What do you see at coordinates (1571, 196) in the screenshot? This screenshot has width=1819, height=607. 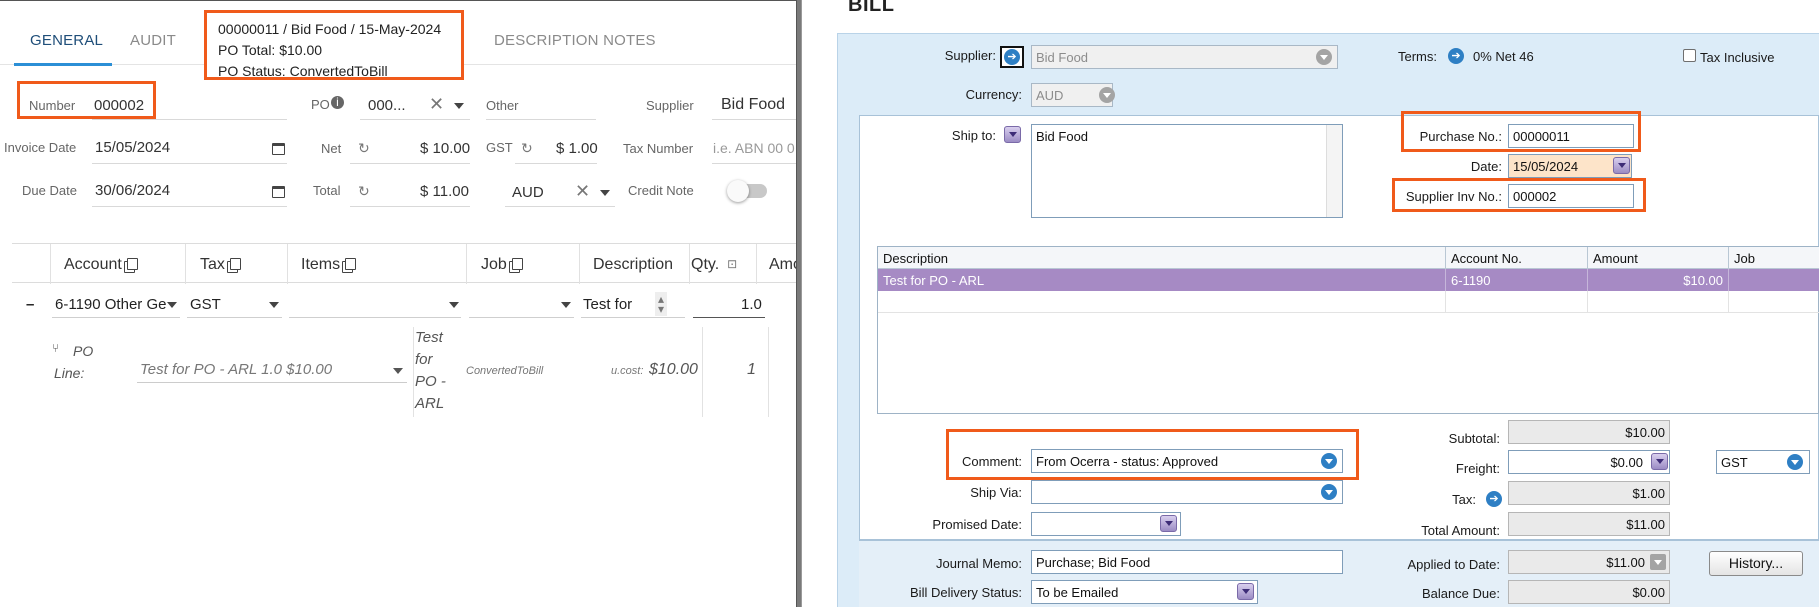 I see `supplier-inv-input: 000002` at bounding box center [1571, 196].